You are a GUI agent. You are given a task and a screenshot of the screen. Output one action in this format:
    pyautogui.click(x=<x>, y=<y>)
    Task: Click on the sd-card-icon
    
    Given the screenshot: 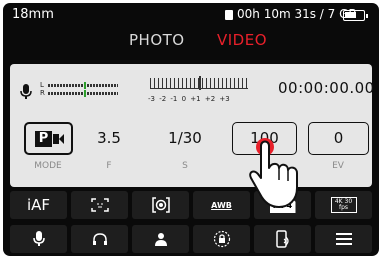 What is the action you would take?
    pyautogui.click(x=229, y=15)
    